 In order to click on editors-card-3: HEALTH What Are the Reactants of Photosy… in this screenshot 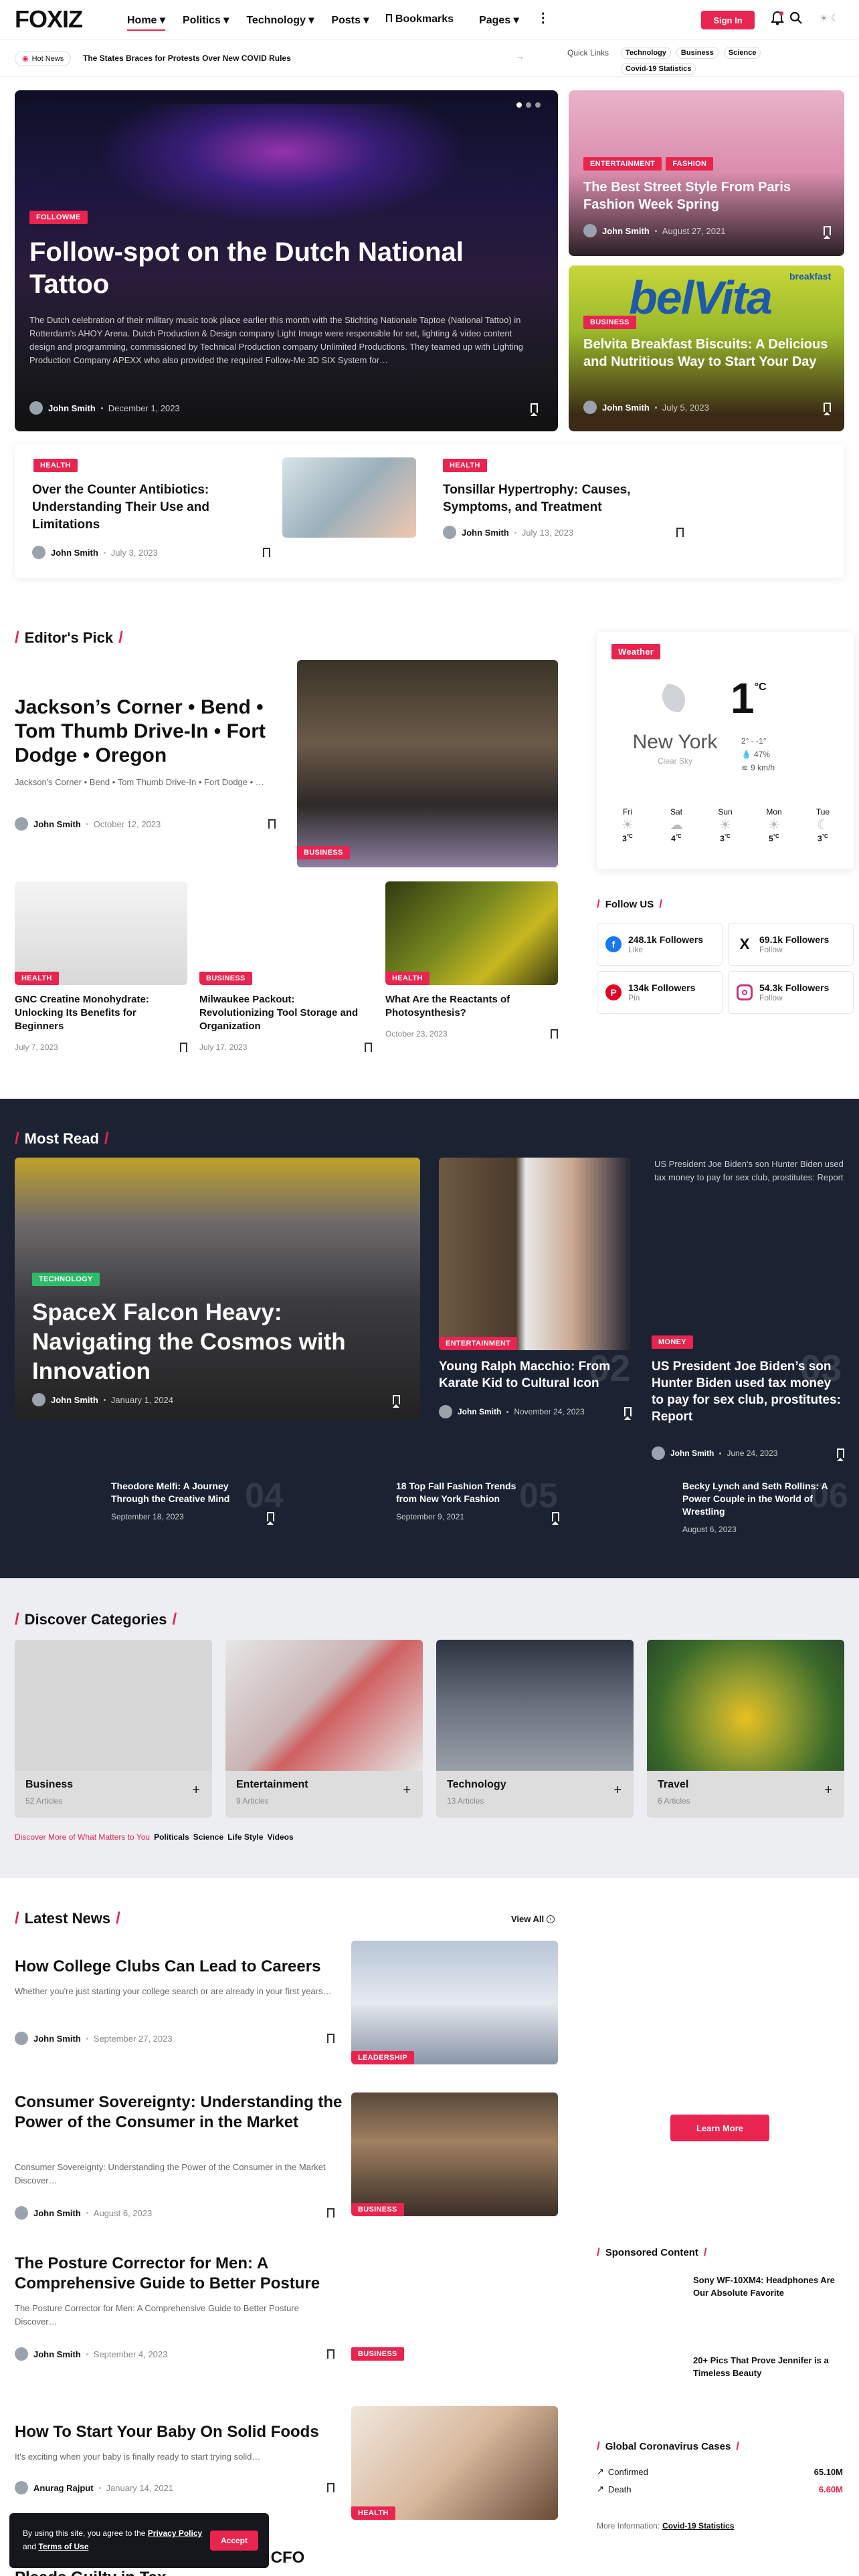, I will do `click(471, 981)`.